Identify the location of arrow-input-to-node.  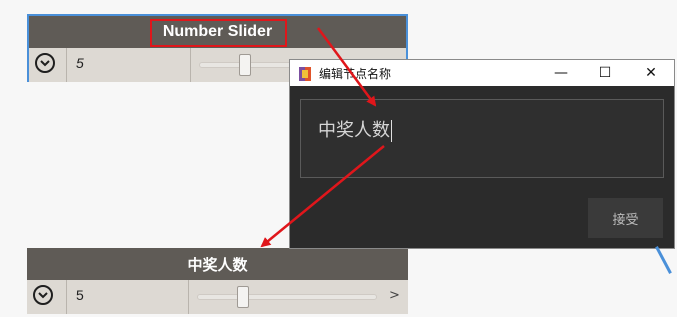
(322, 196).